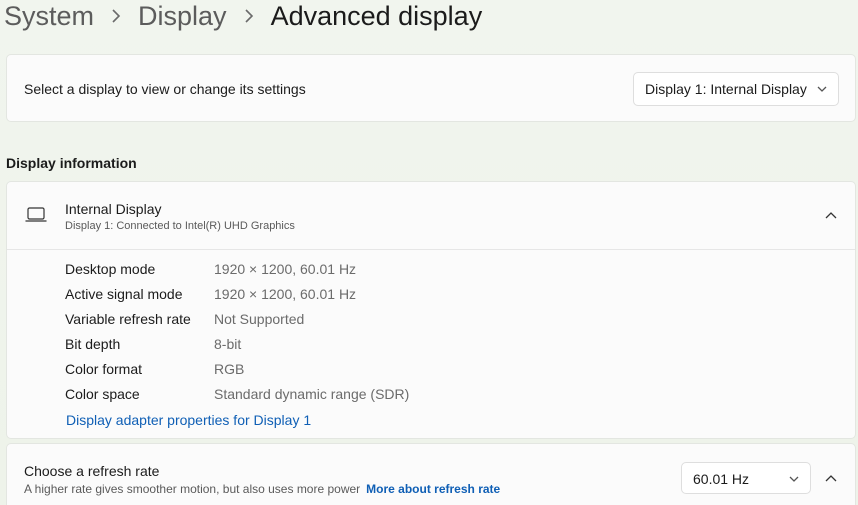 Image resolution: width=858 pixels, height=505 pixels. I want to click on property-key: Bit depth, so click(93, 344).